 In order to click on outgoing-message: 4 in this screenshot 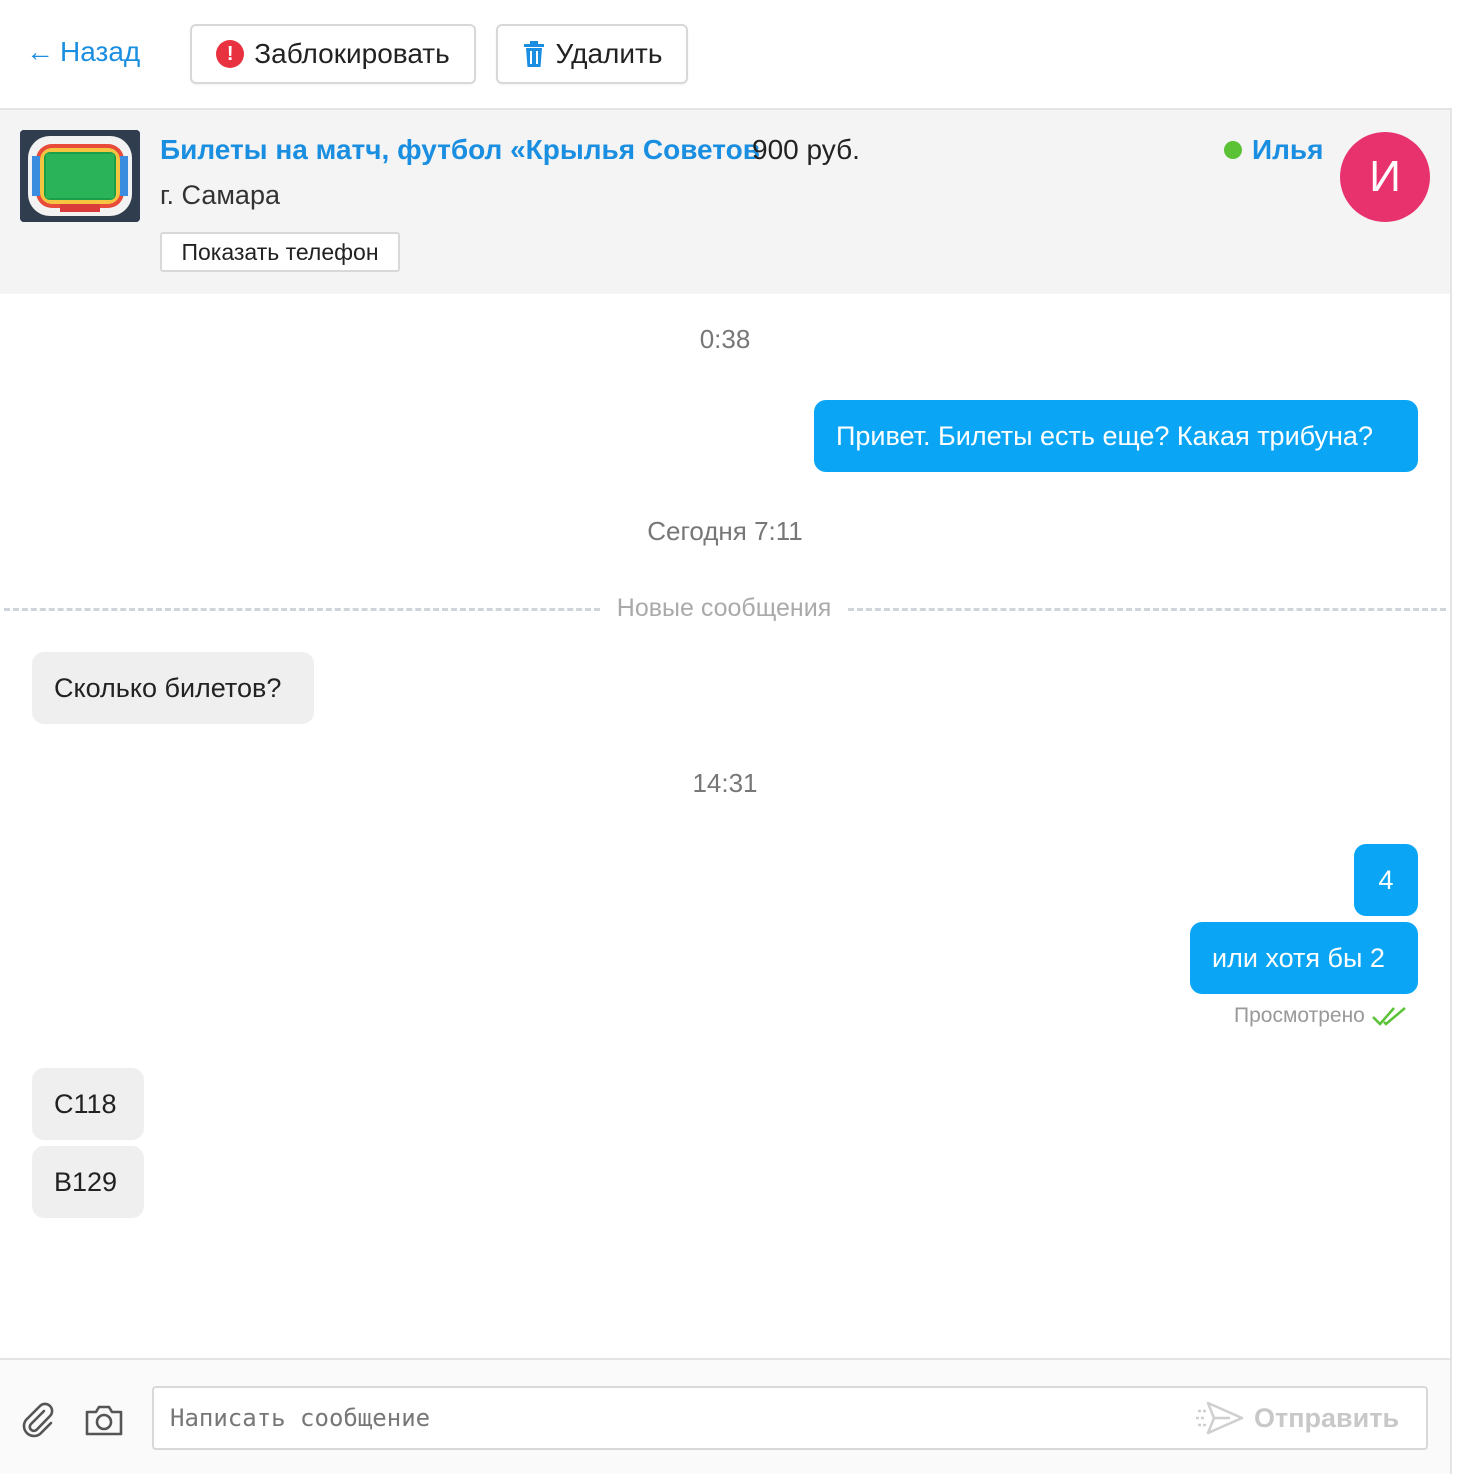, I will do `click(1386, 880)`.